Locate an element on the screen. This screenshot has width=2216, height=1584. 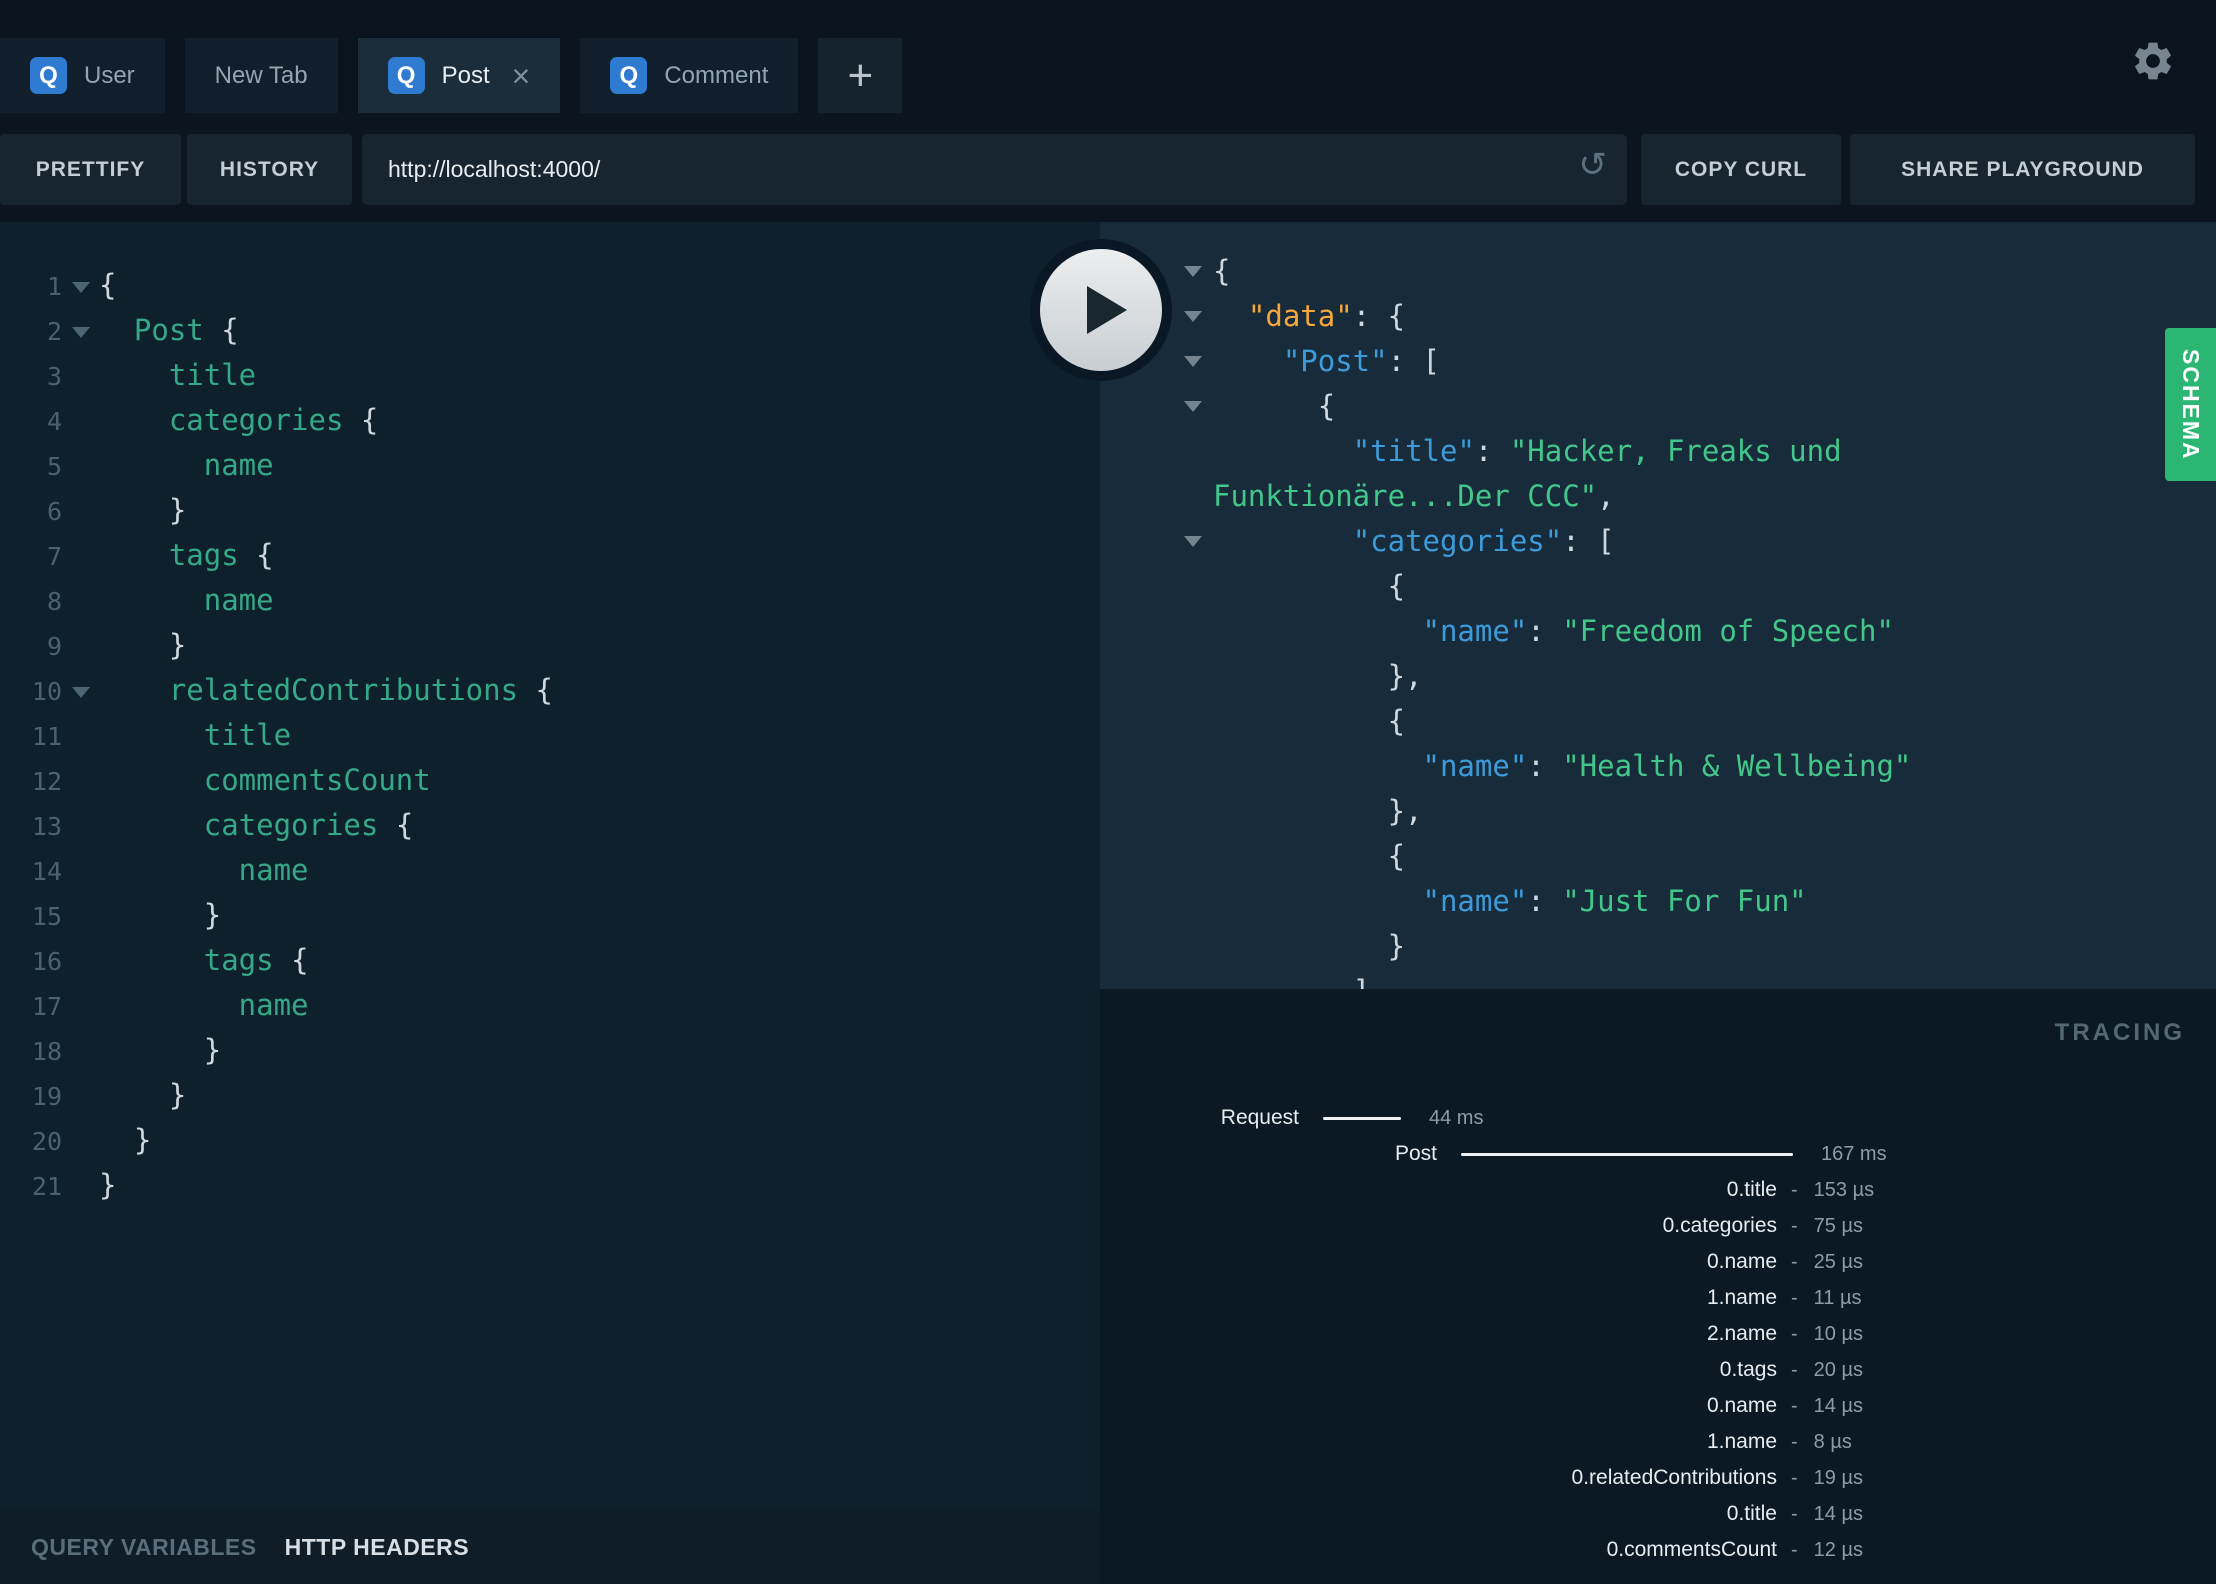
tracing-label: 1.name is located at coordinates (1741, 1441).